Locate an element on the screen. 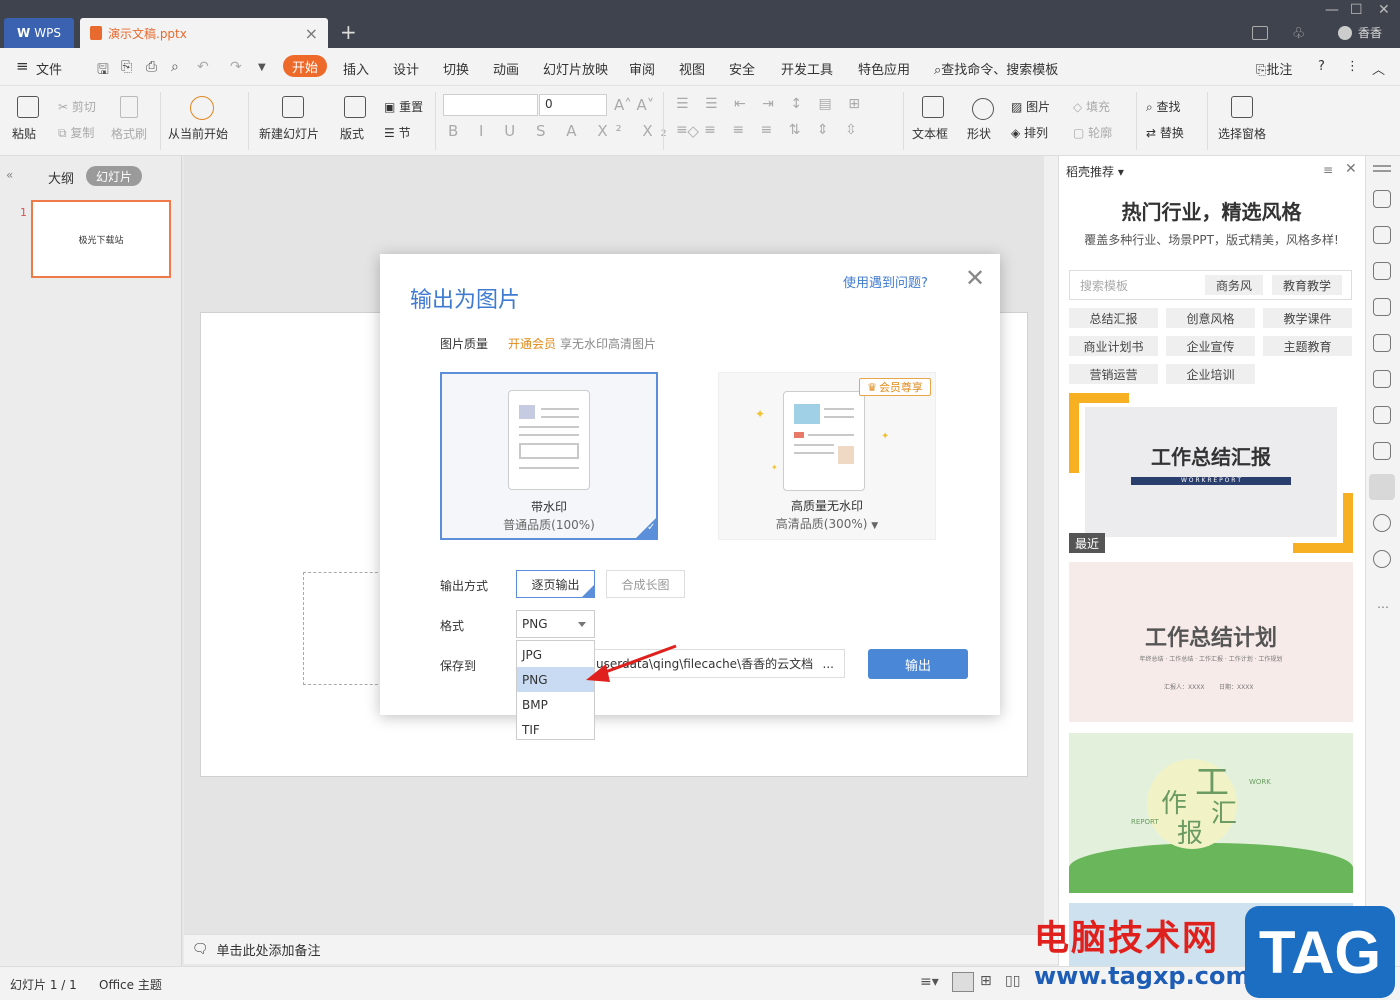  mode-per-page-button: 逐页输出 is located at coordinates (555, 584).